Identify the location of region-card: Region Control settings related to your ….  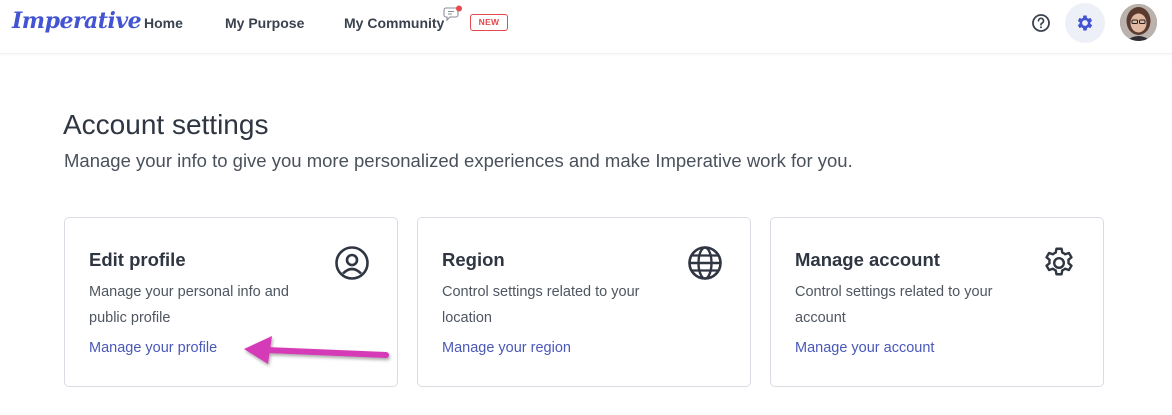
(584, 302).